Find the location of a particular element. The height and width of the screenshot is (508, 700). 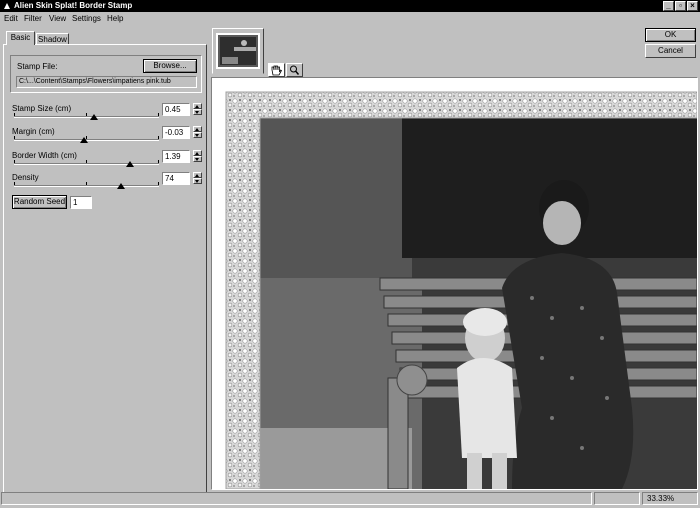

restore-icon: ▫ is located at coordinates (680, 5).